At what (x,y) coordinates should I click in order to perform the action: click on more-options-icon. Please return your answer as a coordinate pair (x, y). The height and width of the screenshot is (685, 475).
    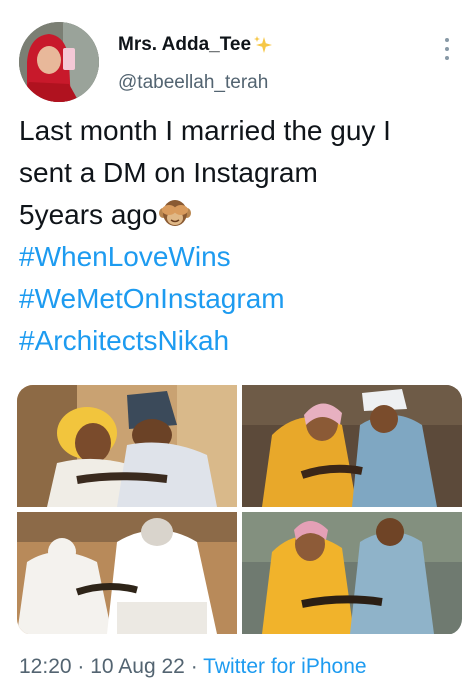
    Looking at the image, I should click on (447, 53).